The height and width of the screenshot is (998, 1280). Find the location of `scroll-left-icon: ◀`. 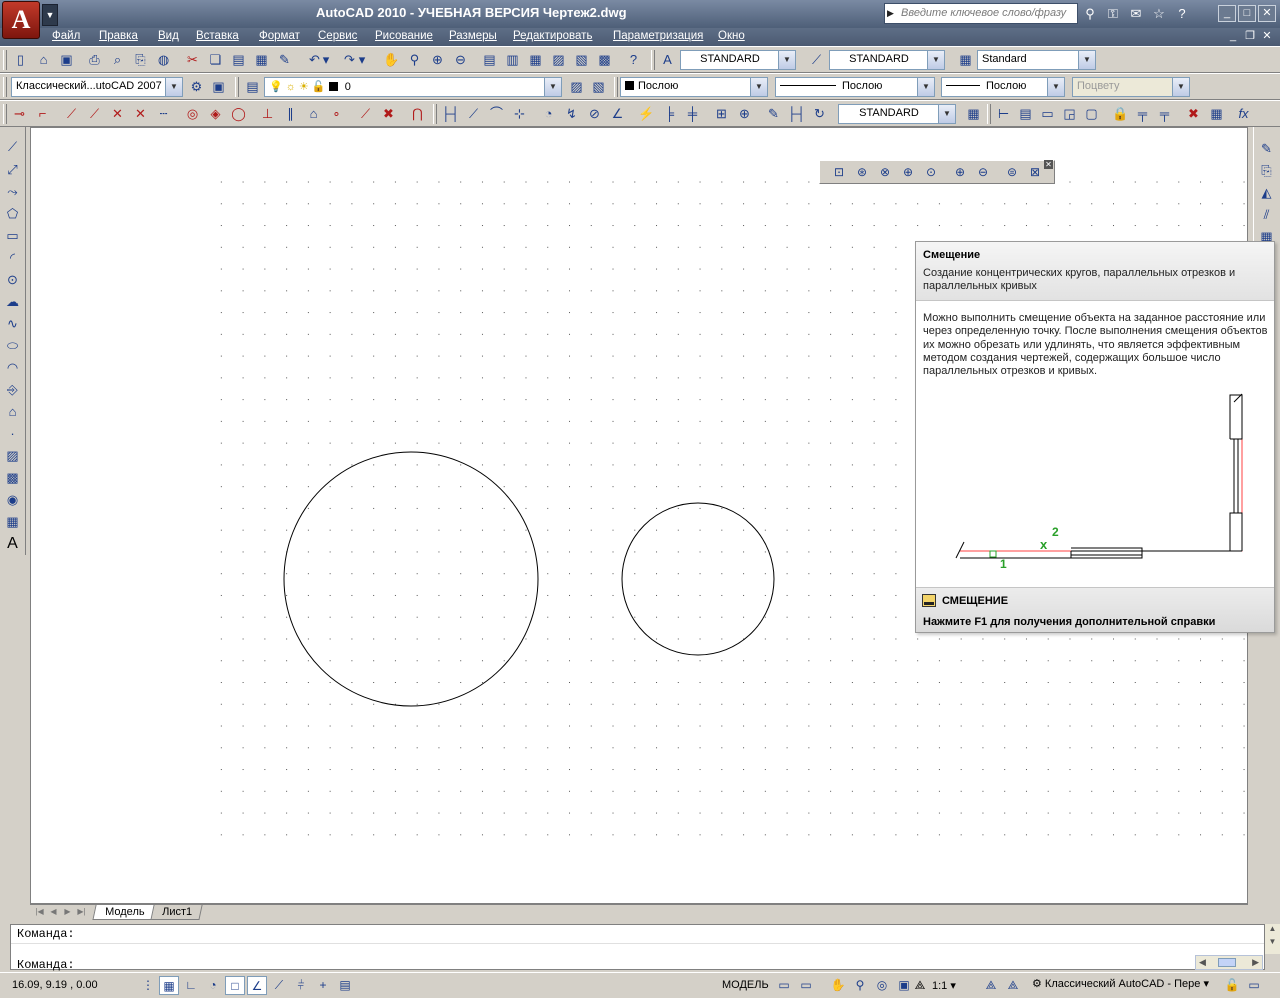

scroll-left-icon: ◀ is located at coordinates (1202, 962).